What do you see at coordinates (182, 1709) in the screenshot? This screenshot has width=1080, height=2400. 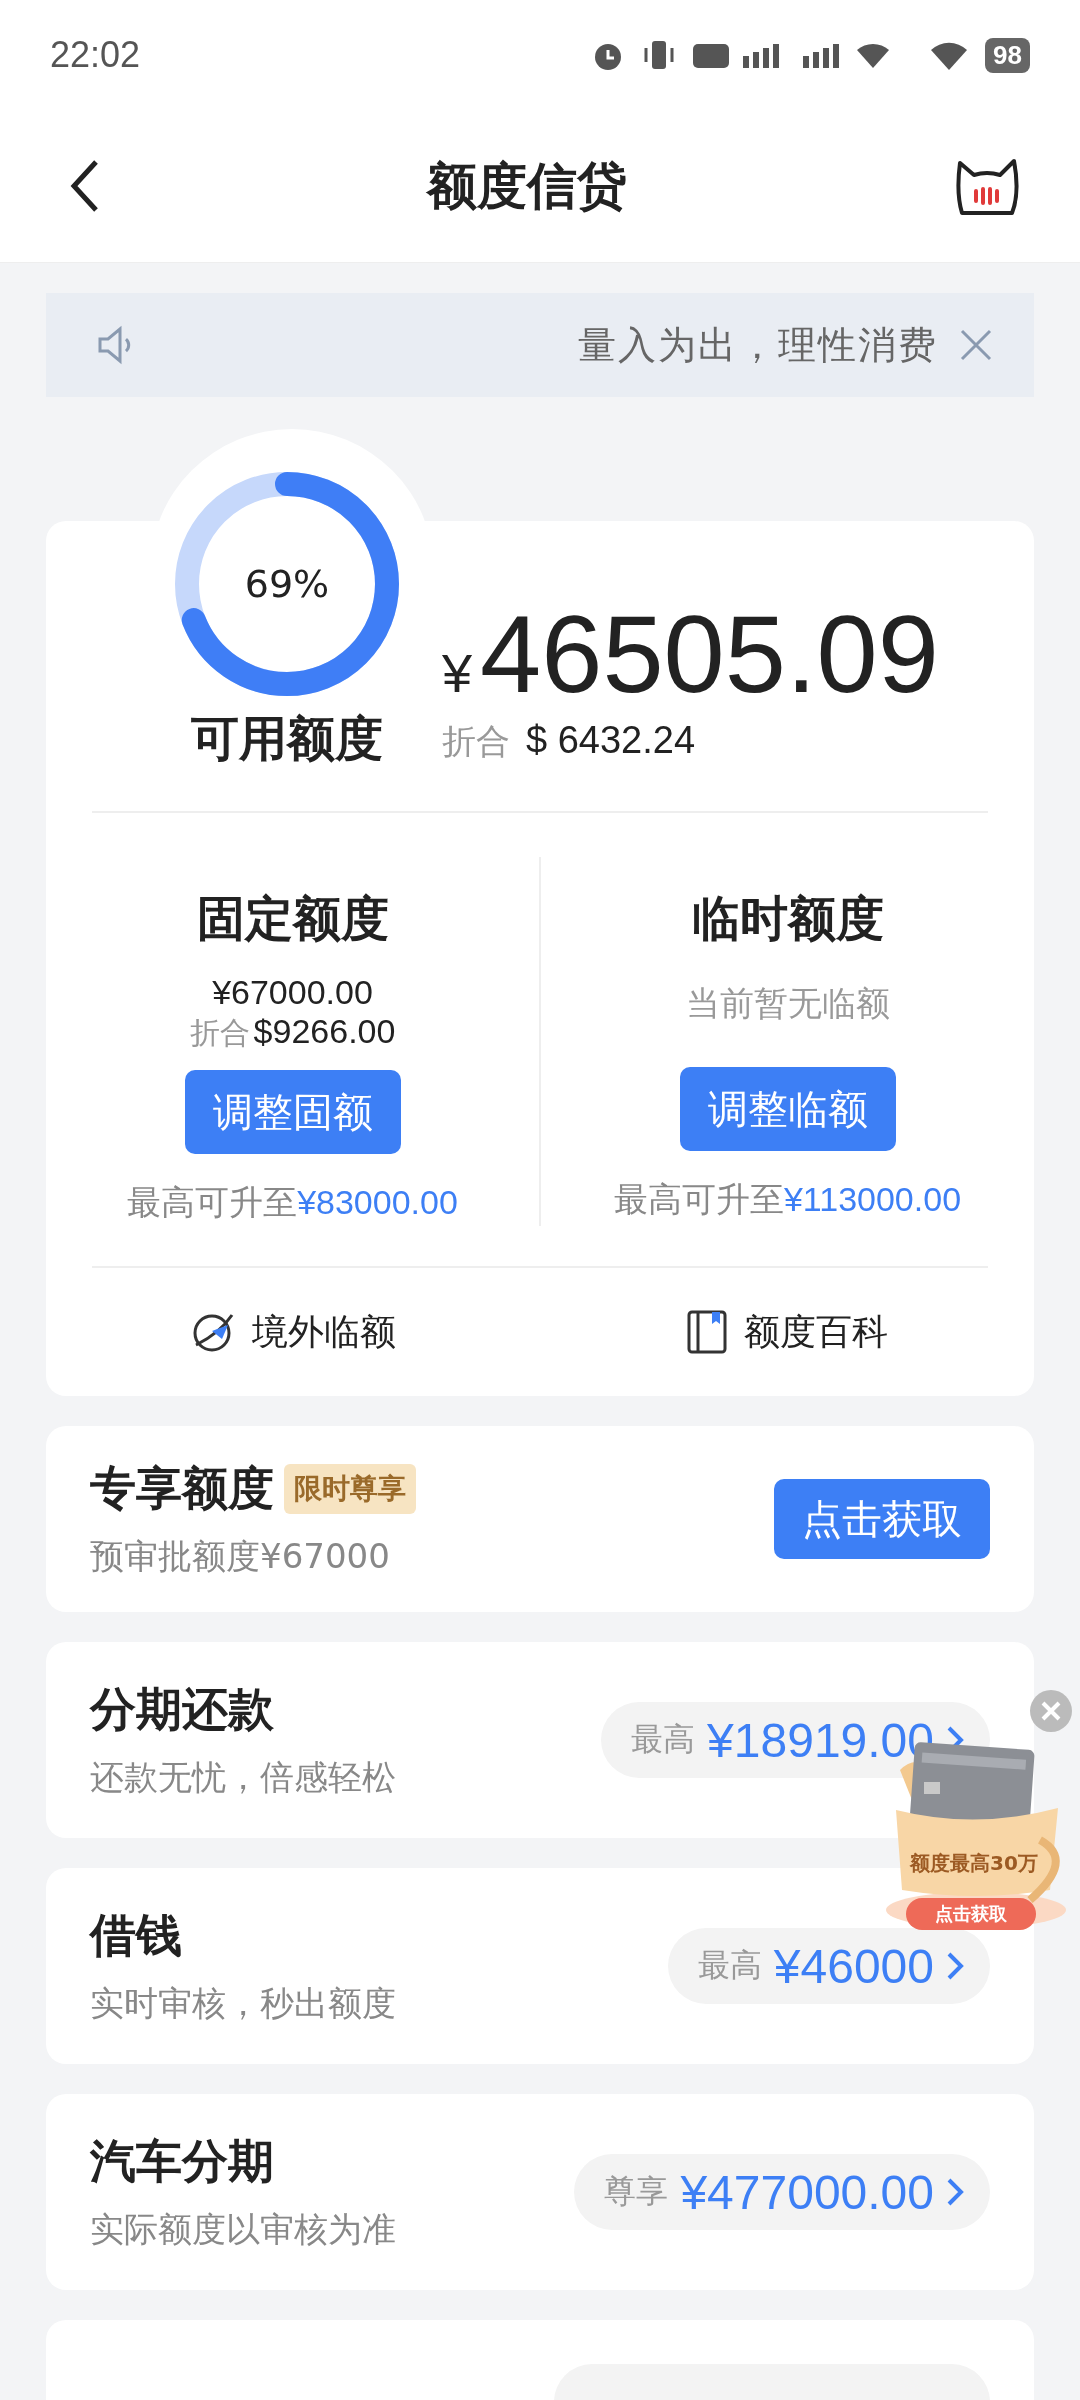 I see `card-title: 分期还款` at bounding box center [182, 1709].